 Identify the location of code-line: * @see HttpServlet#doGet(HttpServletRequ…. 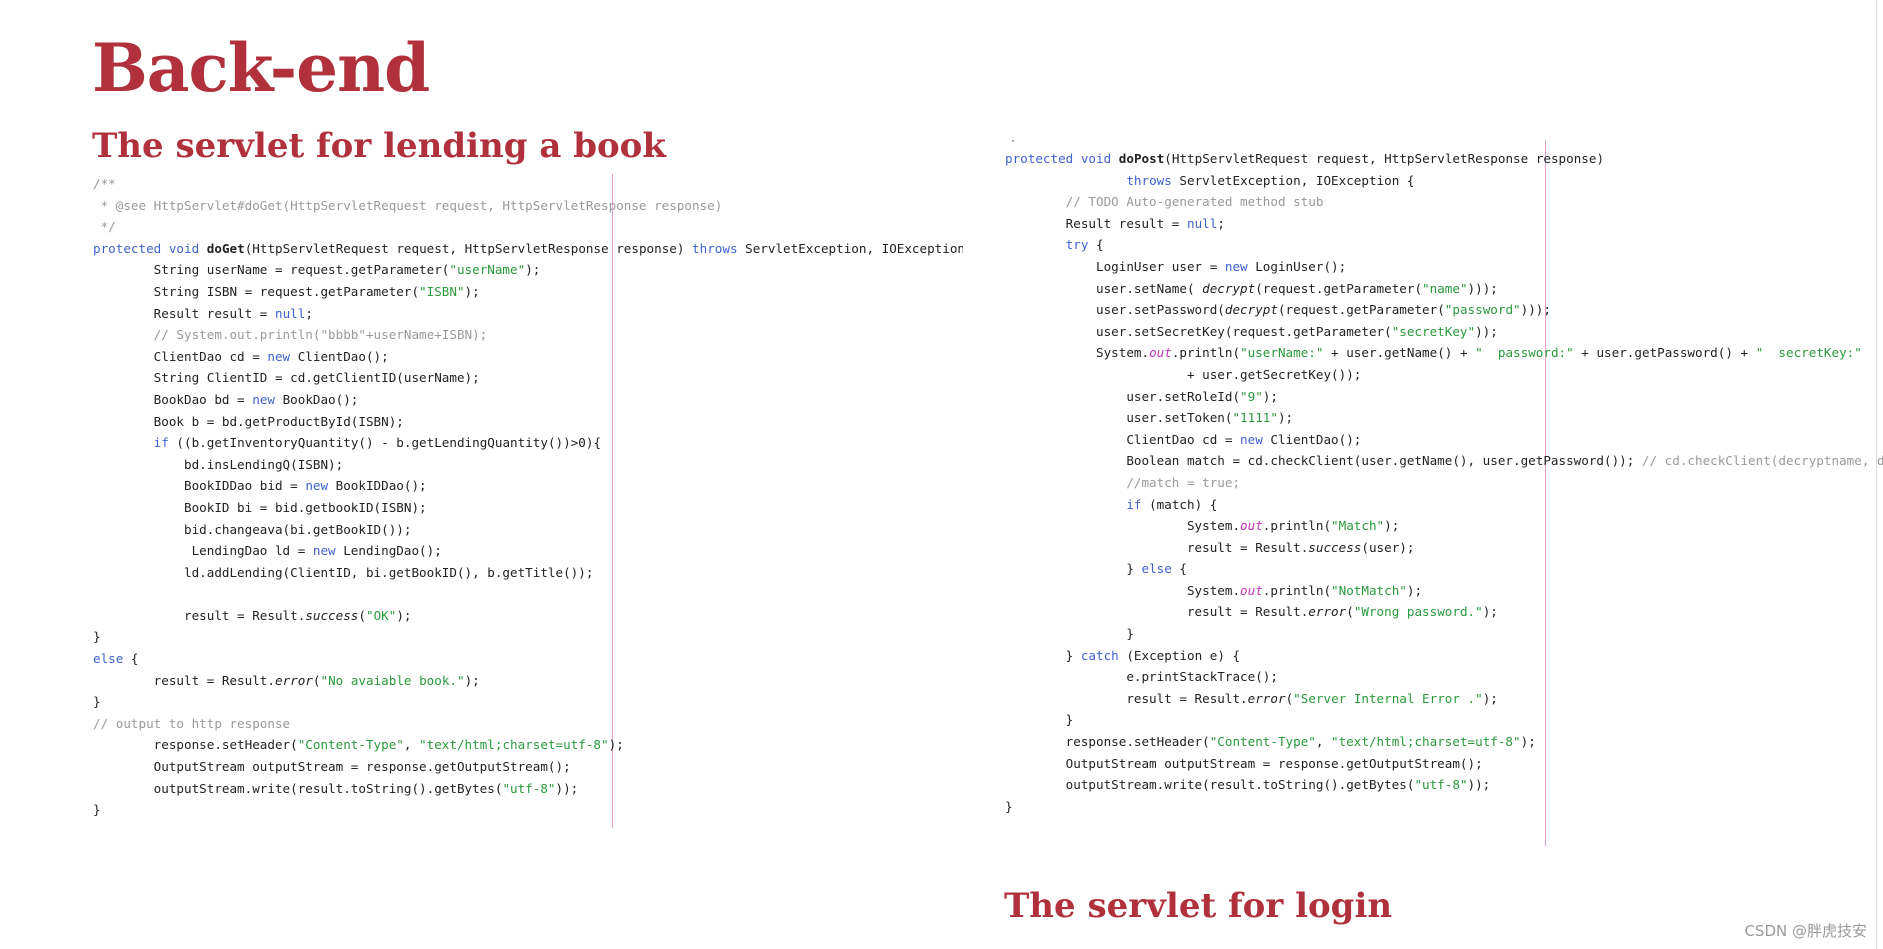
(408, 205).